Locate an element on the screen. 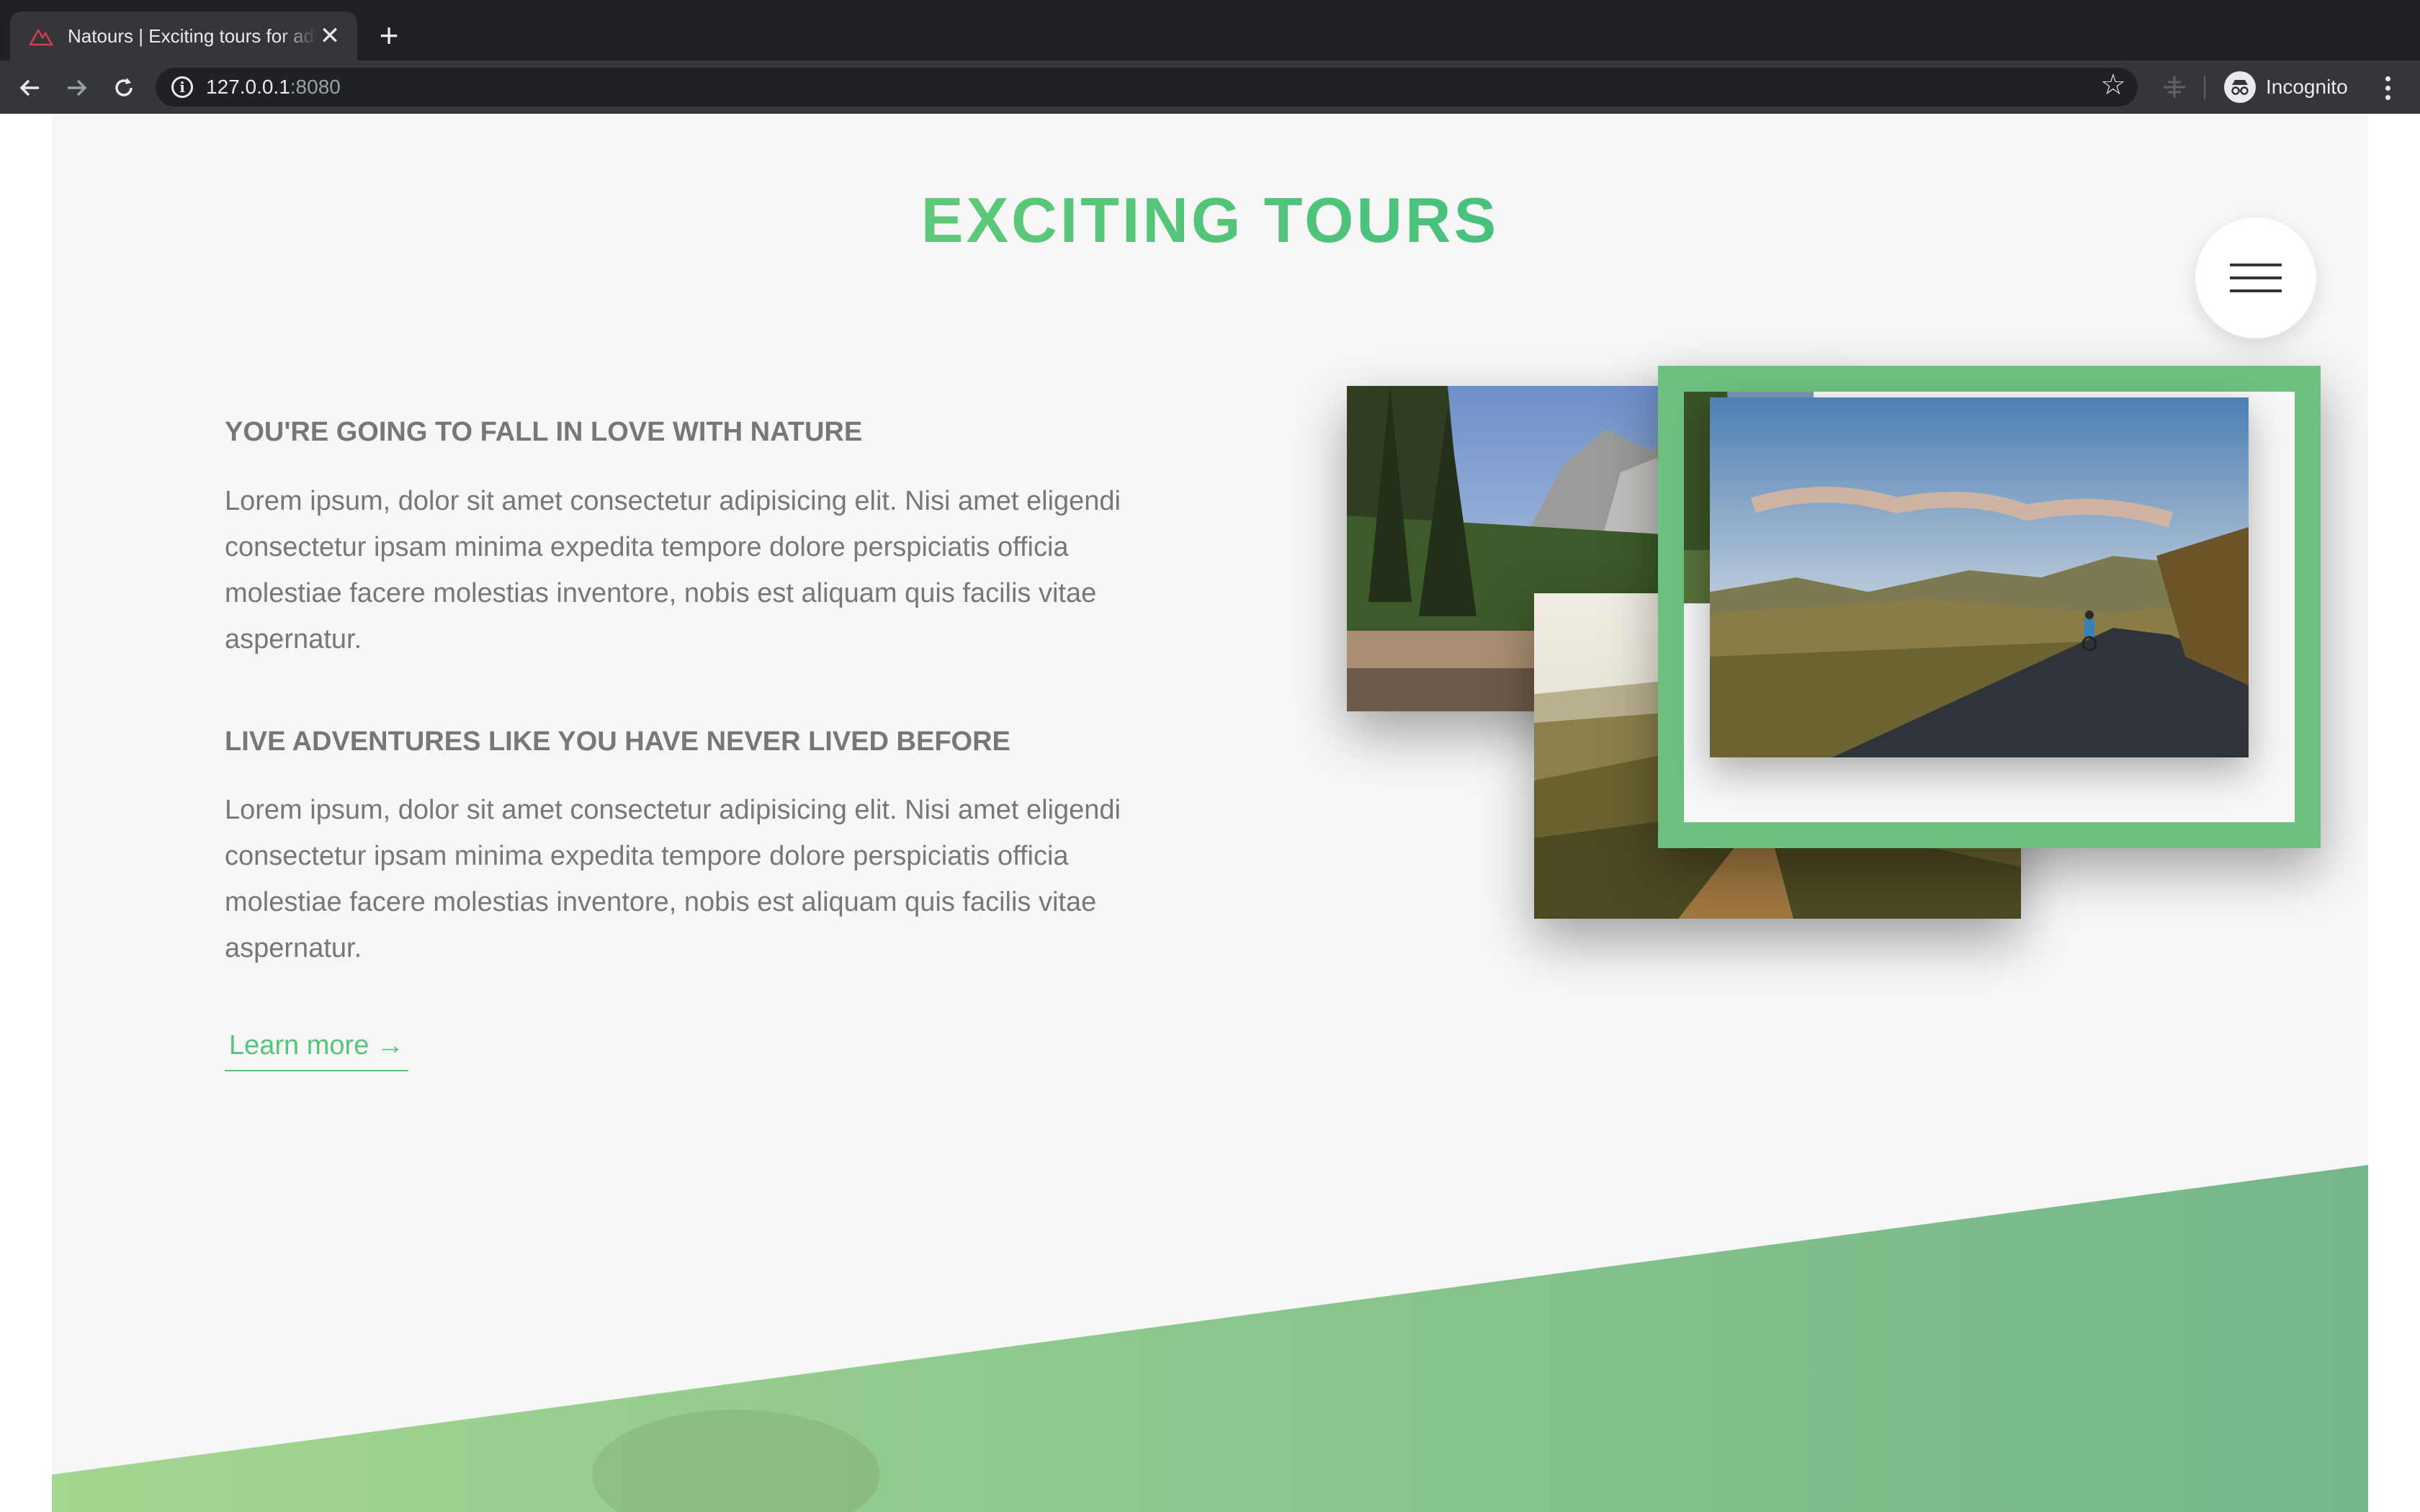  reload-icon is located at coordinates (124, 88).